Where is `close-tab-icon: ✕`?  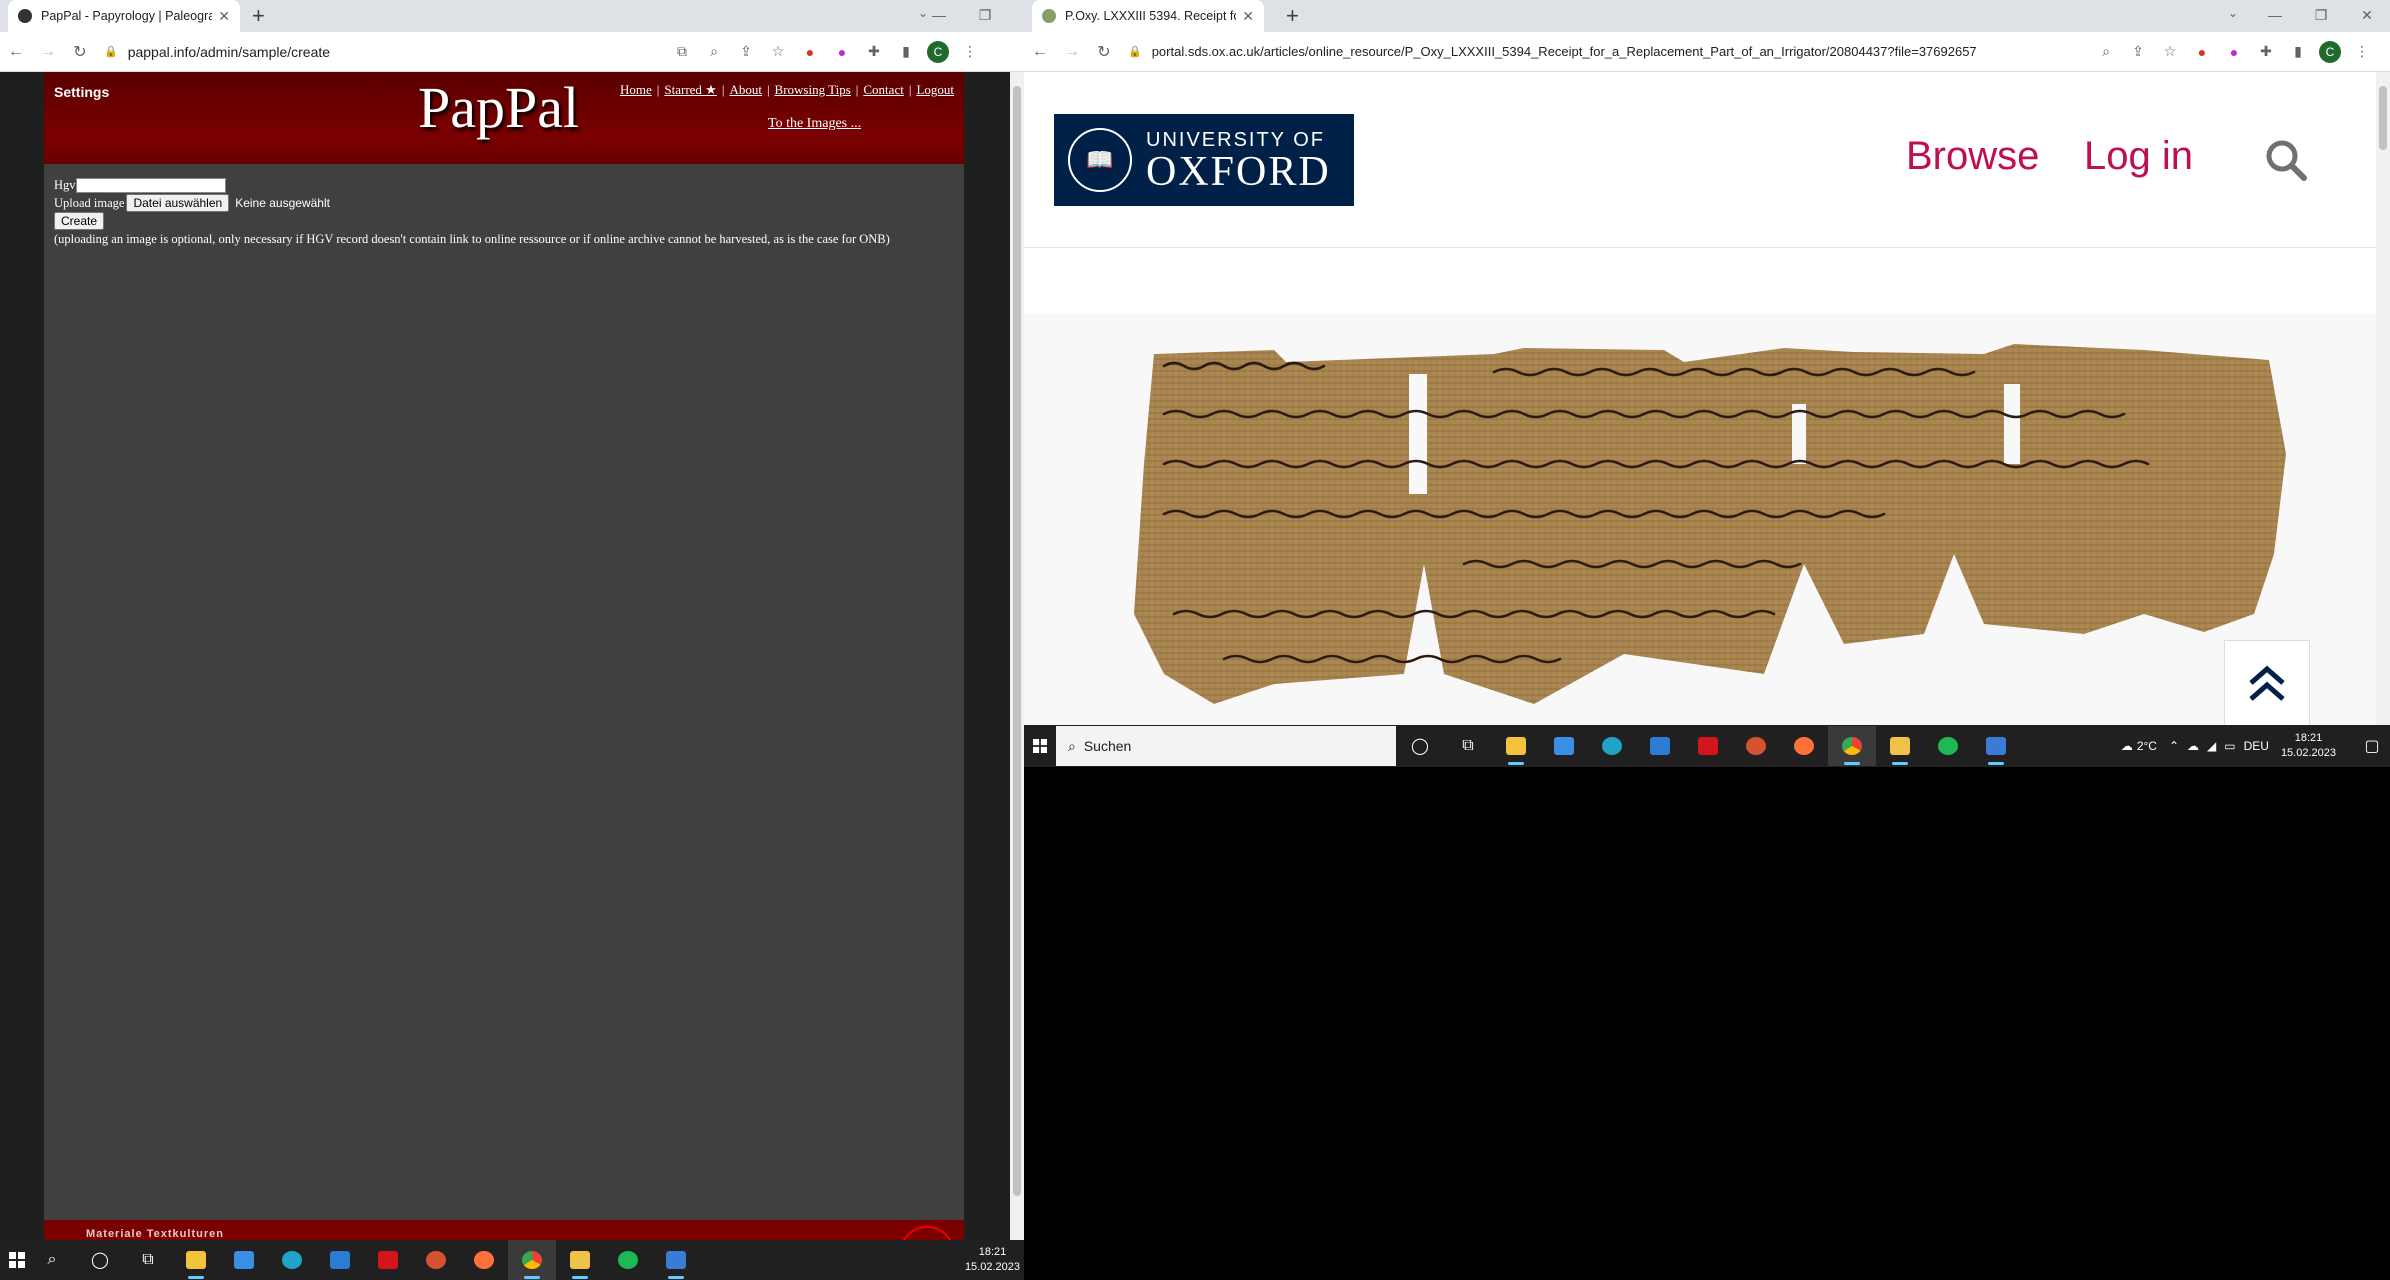 close-tab-icon: ✕ is located at coordinates (224, 16).